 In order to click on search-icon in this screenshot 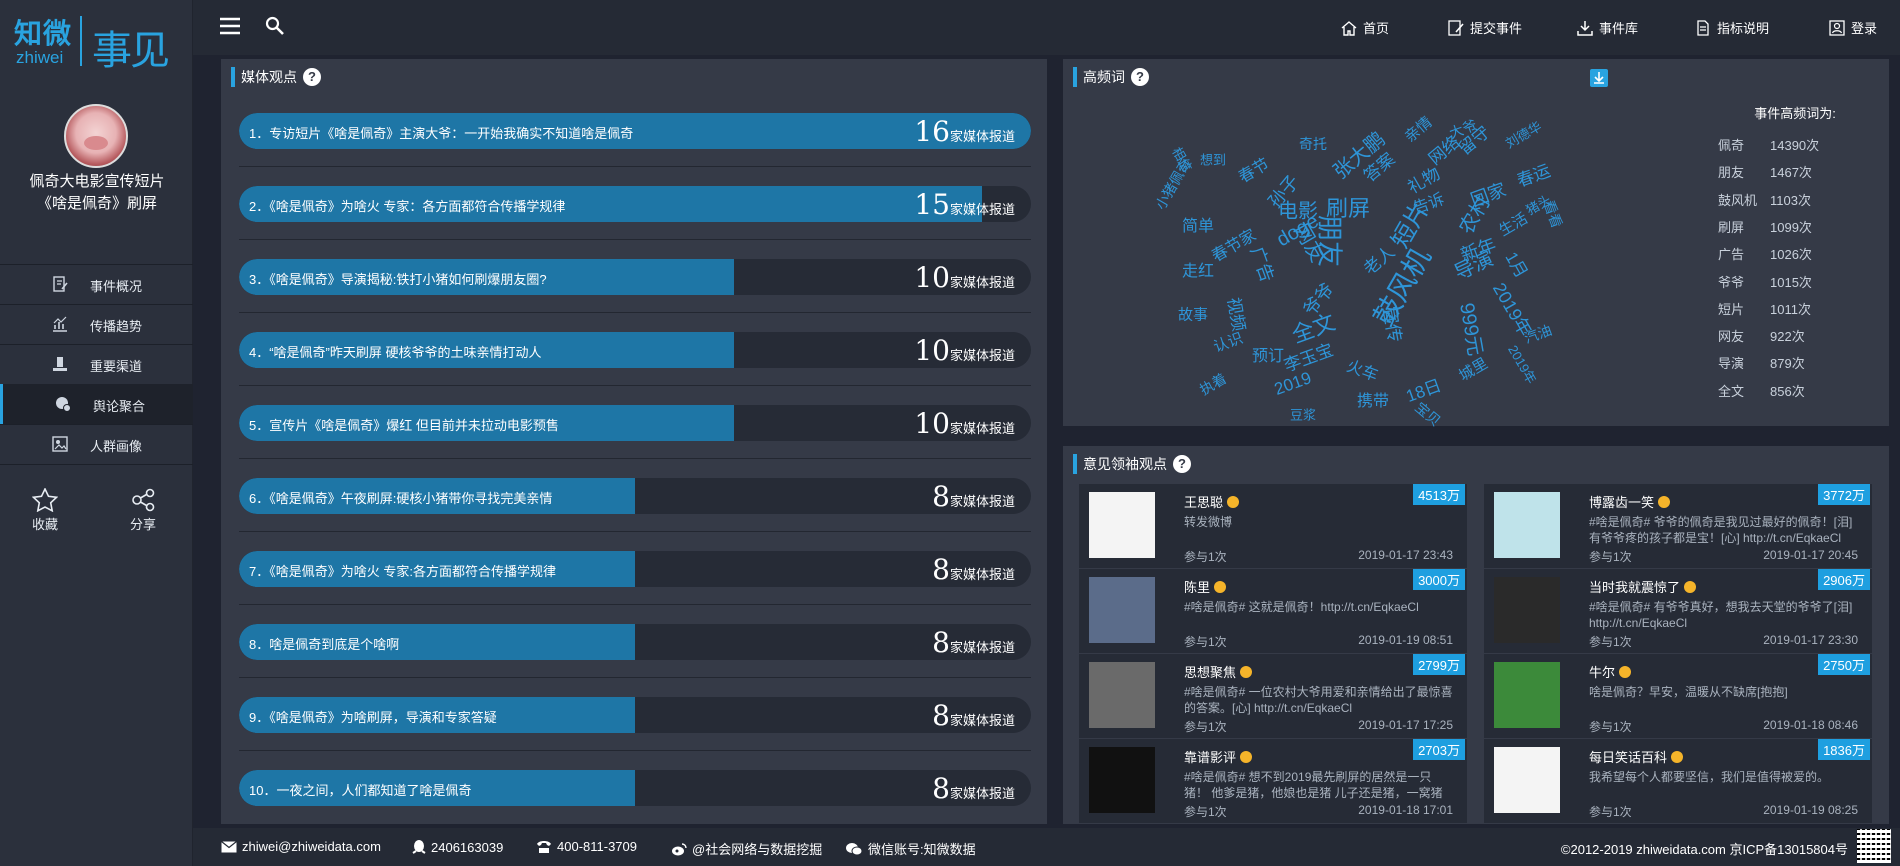, I will do `click(275, 26)`.